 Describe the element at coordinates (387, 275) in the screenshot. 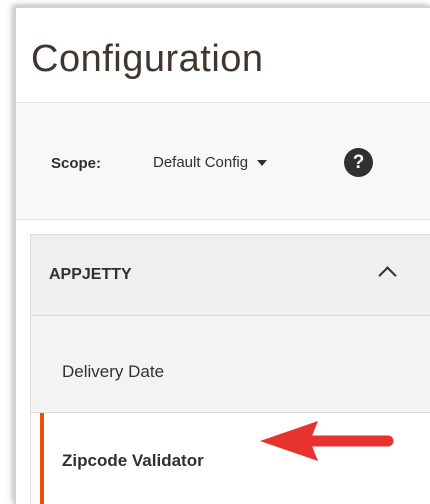

I see `chevron-up-icon` at that location.